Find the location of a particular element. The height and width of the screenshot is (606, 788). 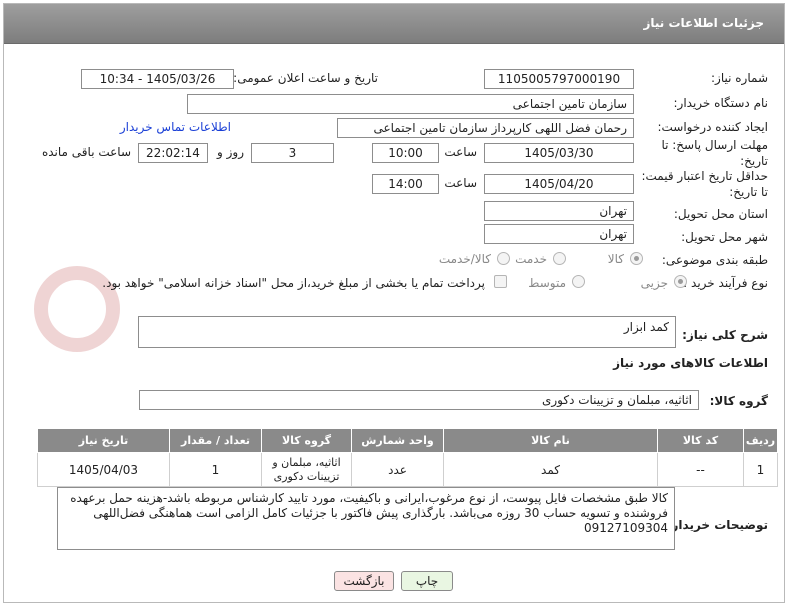

city-field: تهران is located at coordinates (559, 234).